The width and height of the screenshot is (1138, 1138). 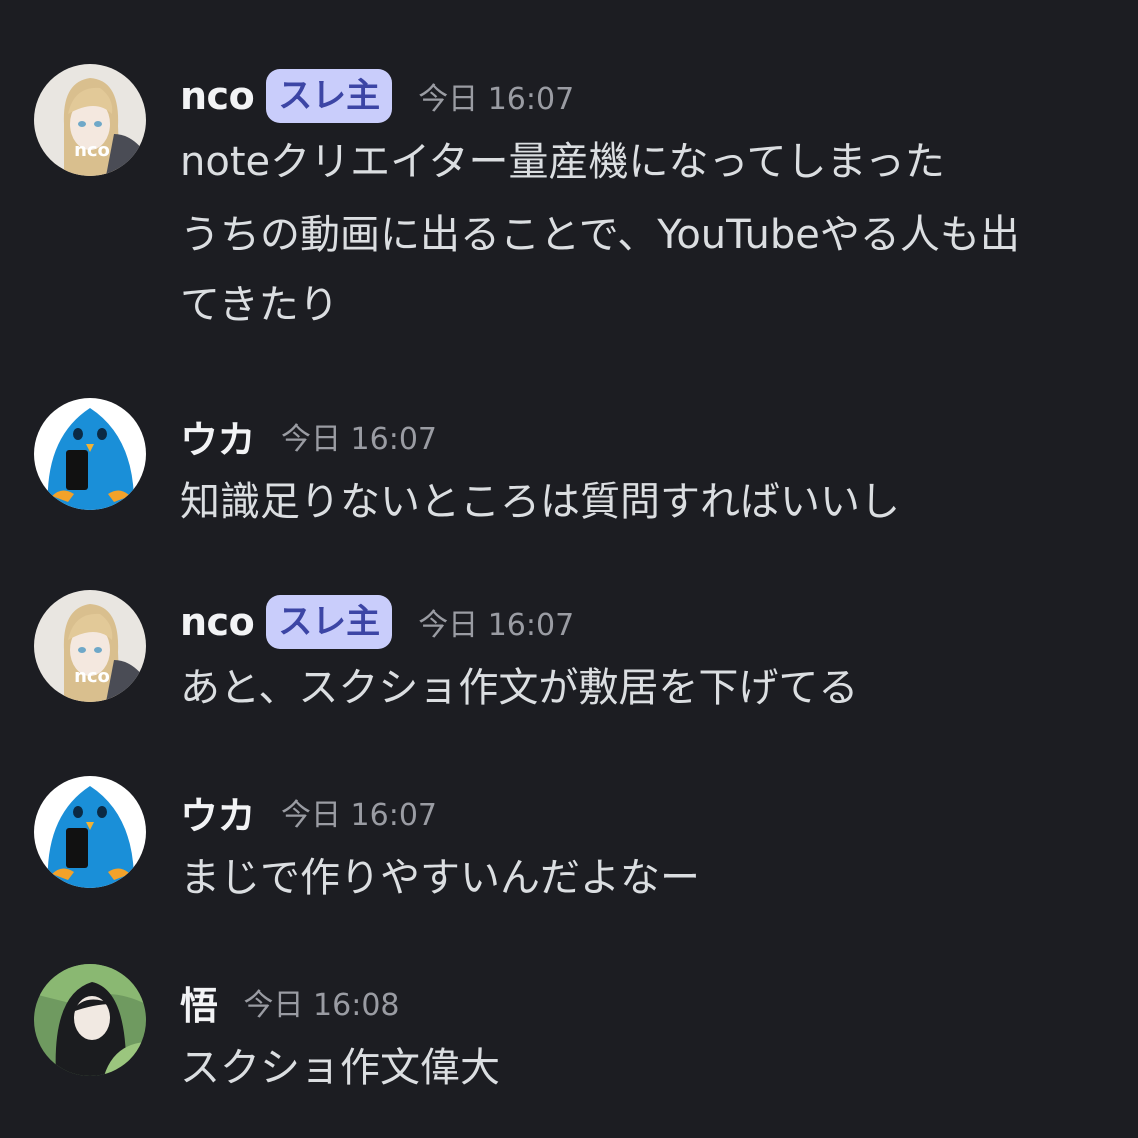 I want to click on message-text: 知識足りないところは質問すればいいし, so click(x=540, y=502).